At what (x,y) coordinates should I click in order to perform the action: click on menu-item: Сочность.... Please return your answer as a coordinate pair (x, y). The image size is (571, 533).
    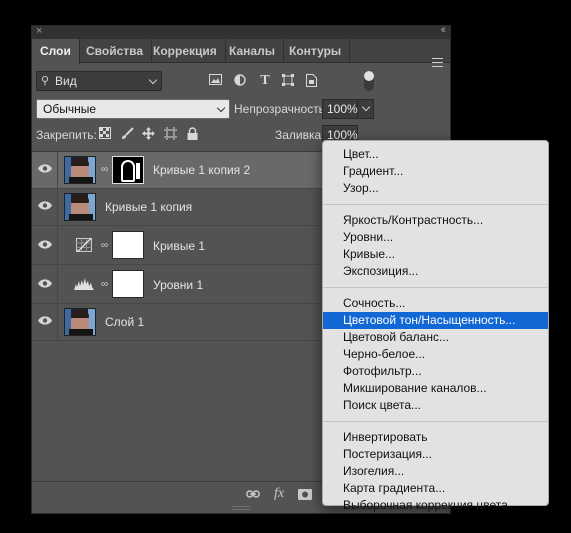
    Looking at the image, I should click on (435, 303).